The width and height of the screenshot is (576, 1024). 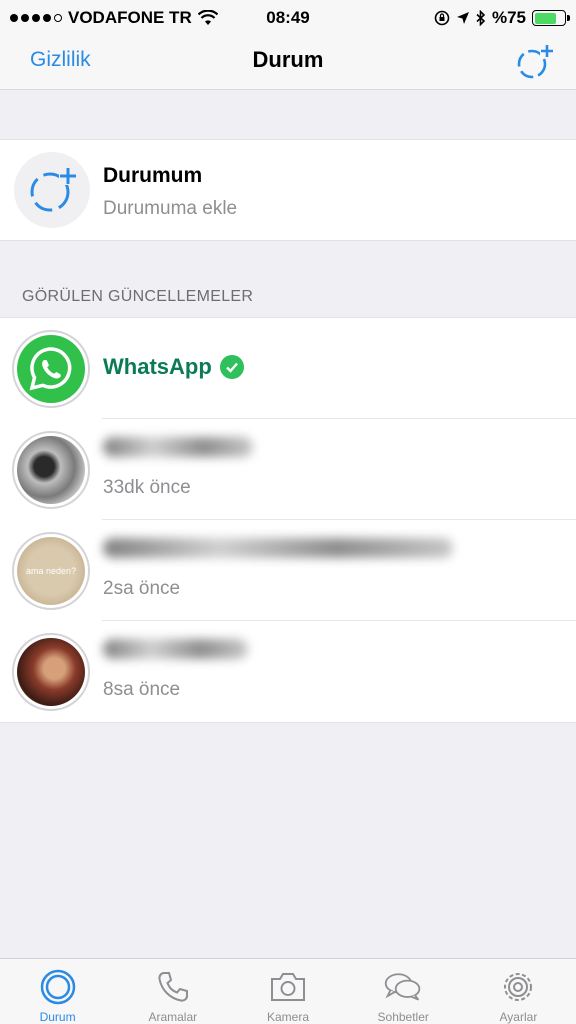 I want to click on status-ring: ama neden?, so click(x=51, y=571).